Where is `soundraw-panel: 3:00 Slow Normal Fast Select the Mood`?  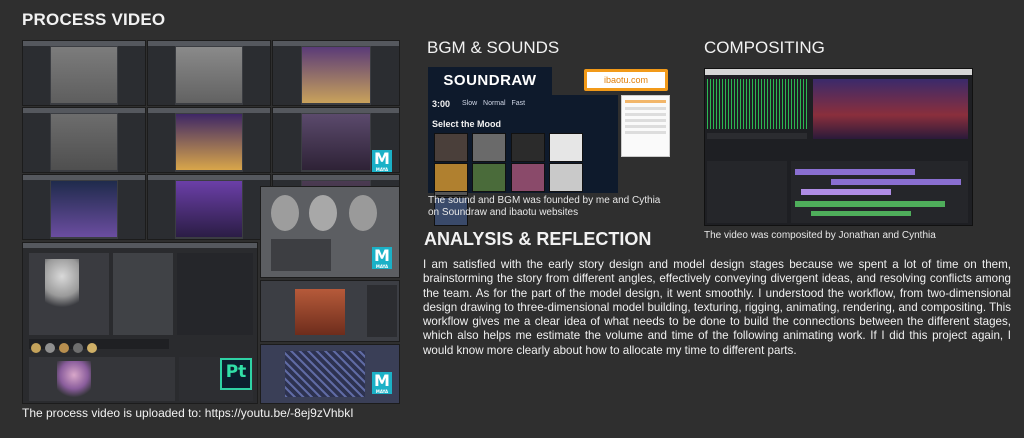
soundraw-panel: 3:00 Slow Normal Fast Select the Mood is located at coordinates (523, 160).